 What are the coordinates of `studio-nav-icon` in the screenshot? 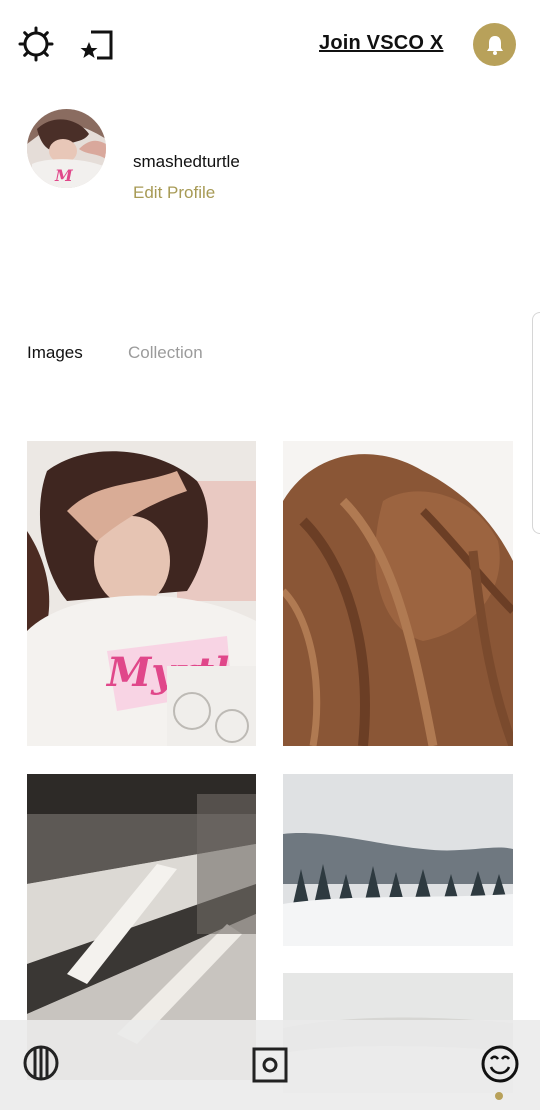 It's located at (270, 1065).